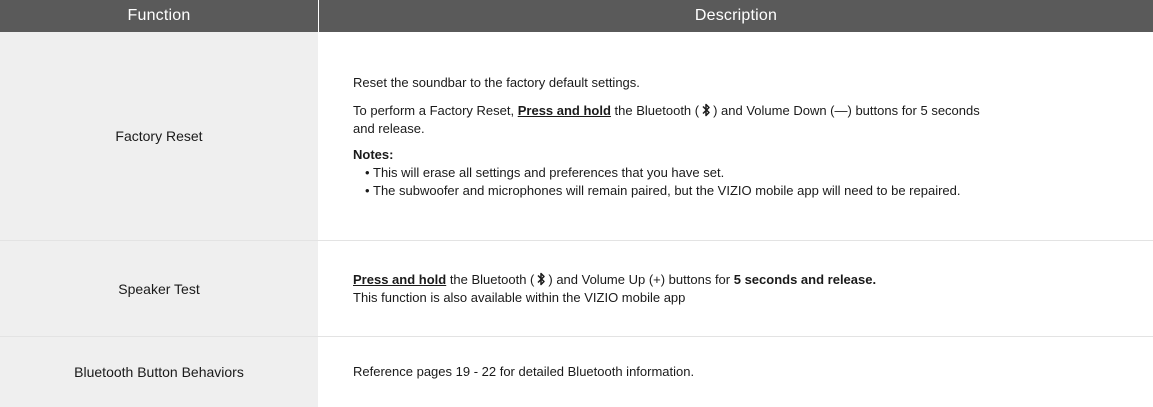 The height and width of the screenshot is (407, 1153). I want to click on emphasis-text: 5 seconds and release., so click(805, 279).